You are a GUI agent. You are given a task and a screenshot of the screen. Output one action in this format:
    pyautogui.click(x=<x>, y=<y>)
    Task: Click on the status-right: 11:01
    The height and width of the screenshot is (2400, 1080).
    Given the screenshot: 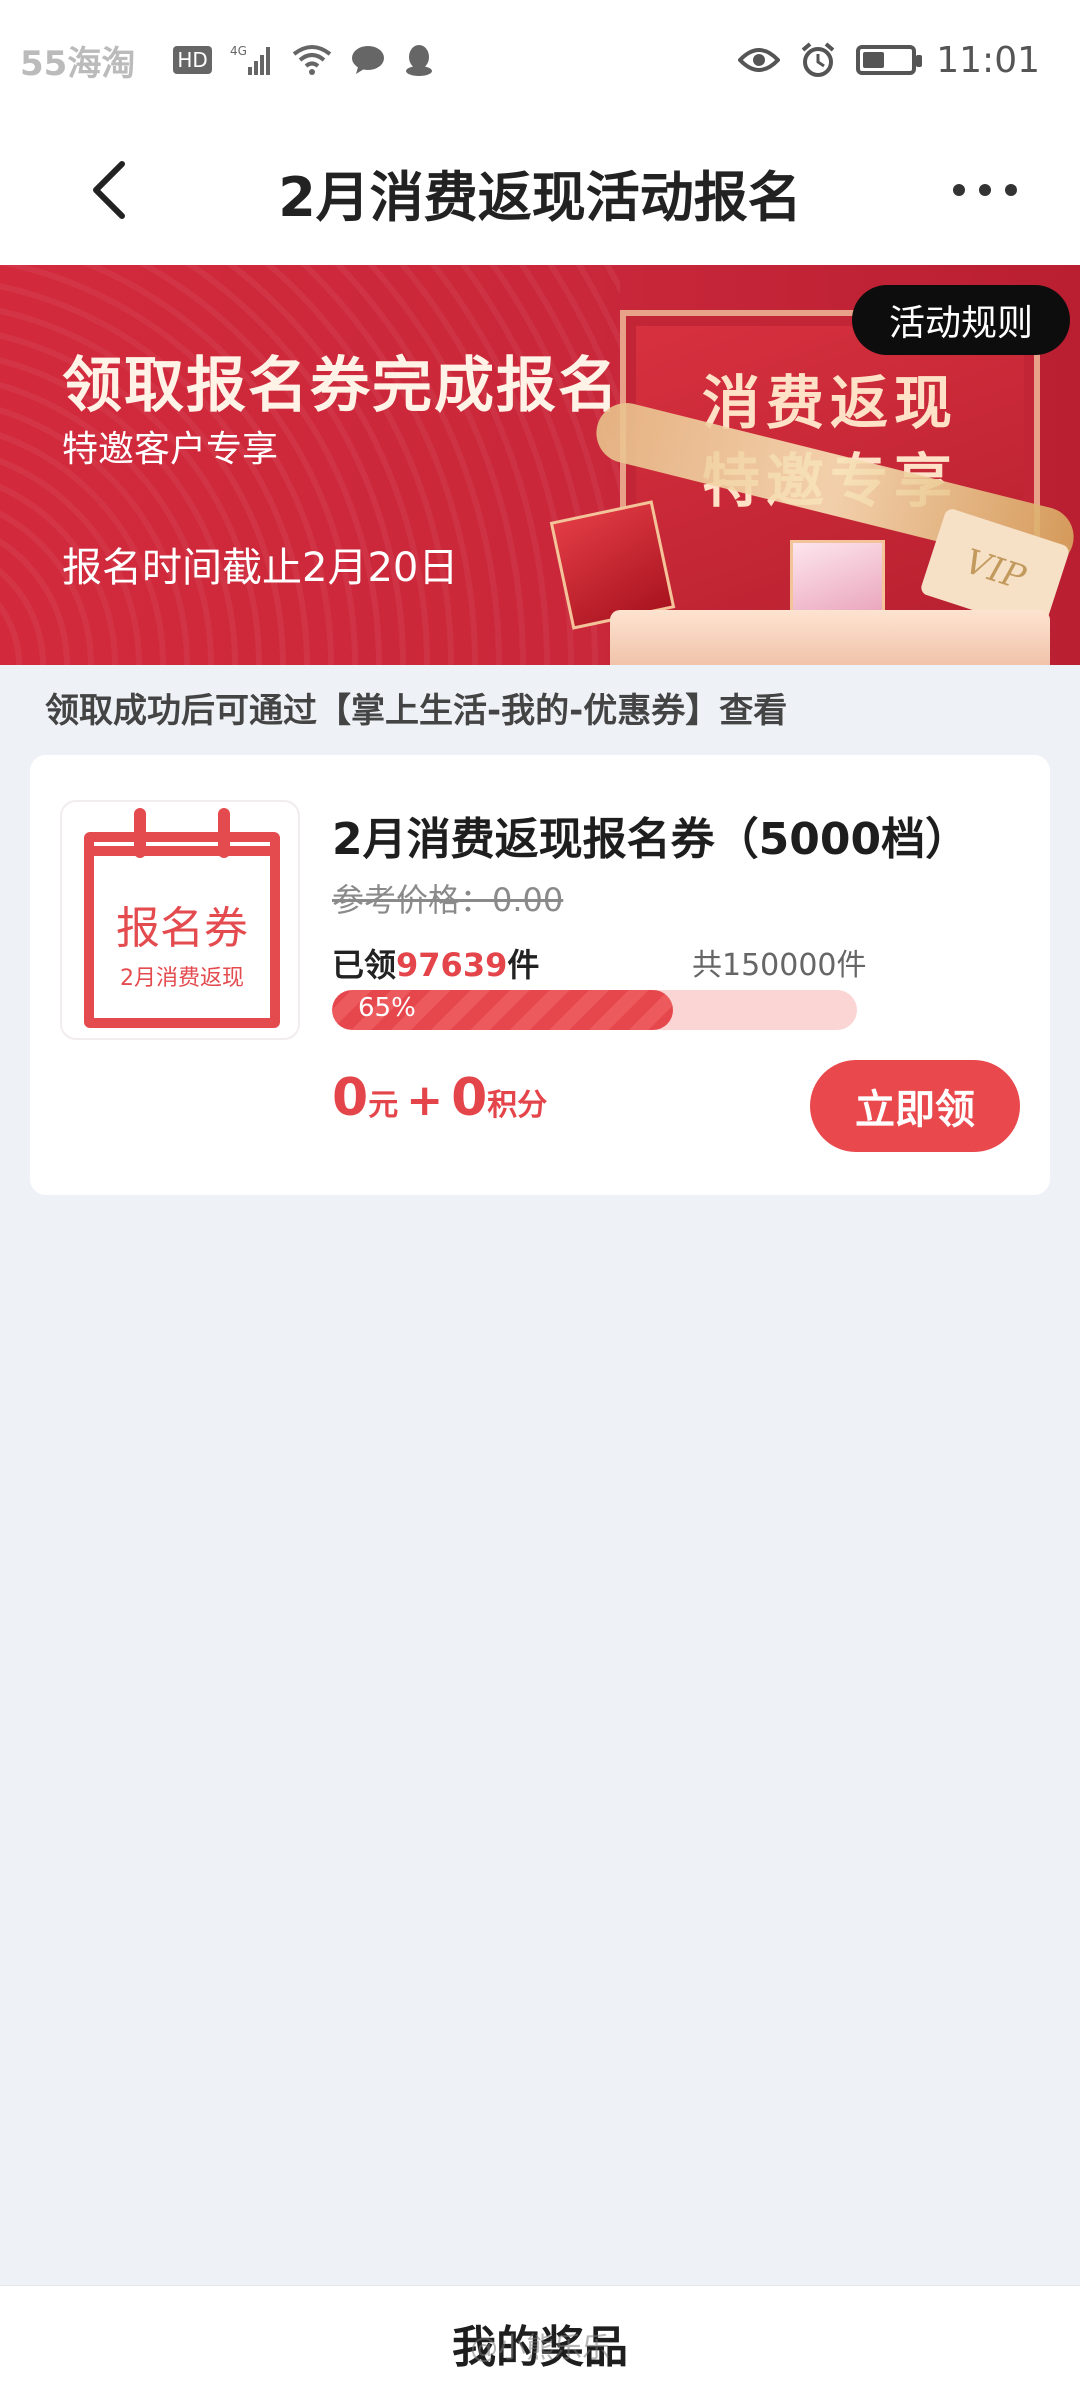 What is the action you would take?
    pyautogui.click(x=889, y=60)
    